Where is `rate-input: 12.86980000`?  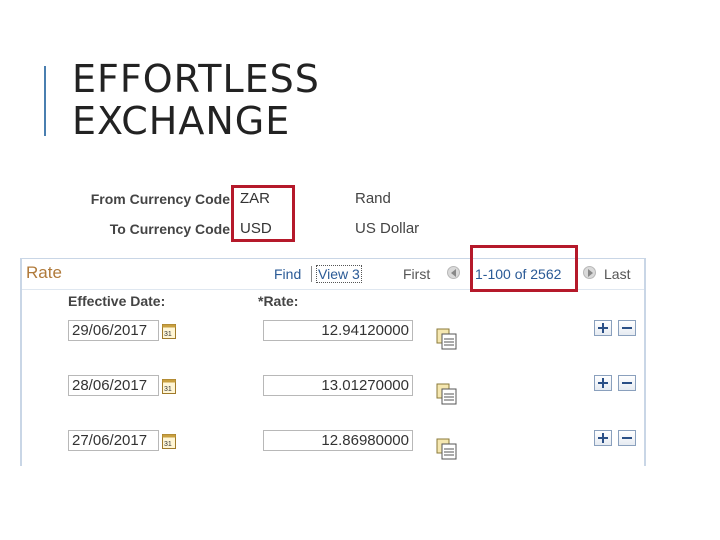
rate-input: 12.86980000 is located at coordinates (338, 440).